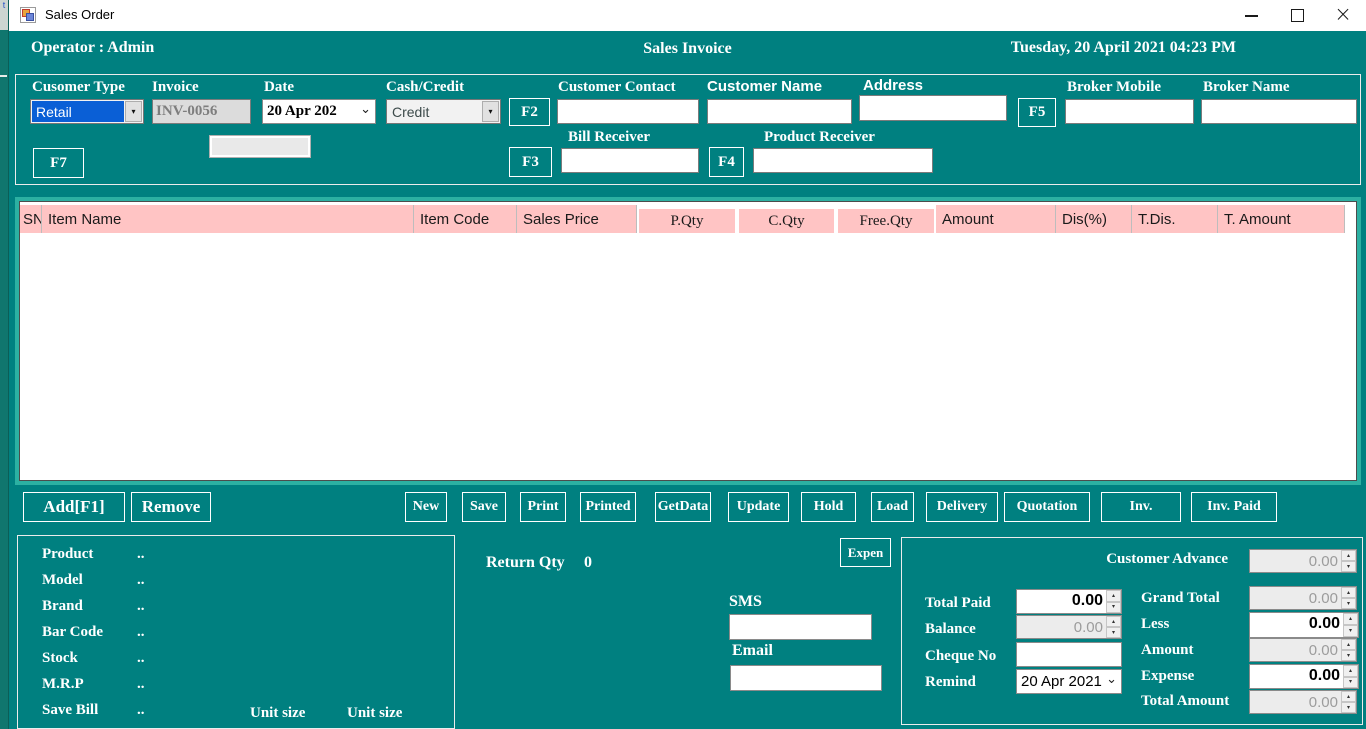 Image resolution: width=1366 pixels, height=729 pixels. Describe the element at coordinates (843, 160) in the screenshot. I see `product-receiver-field` at that location.